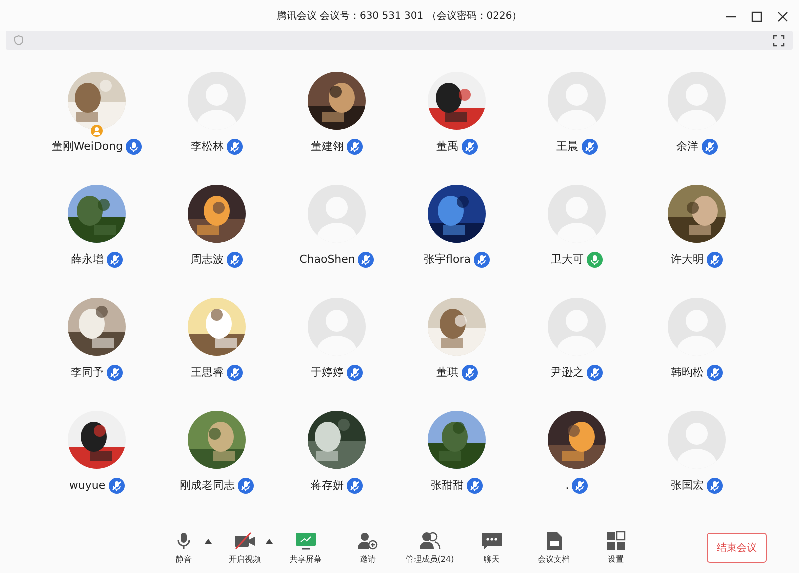 This screenshot has width=799, height=573. What do you see at coordinates (554, 541) in the screenshot?
I see `document-icon` at bounding box center [554, 541].